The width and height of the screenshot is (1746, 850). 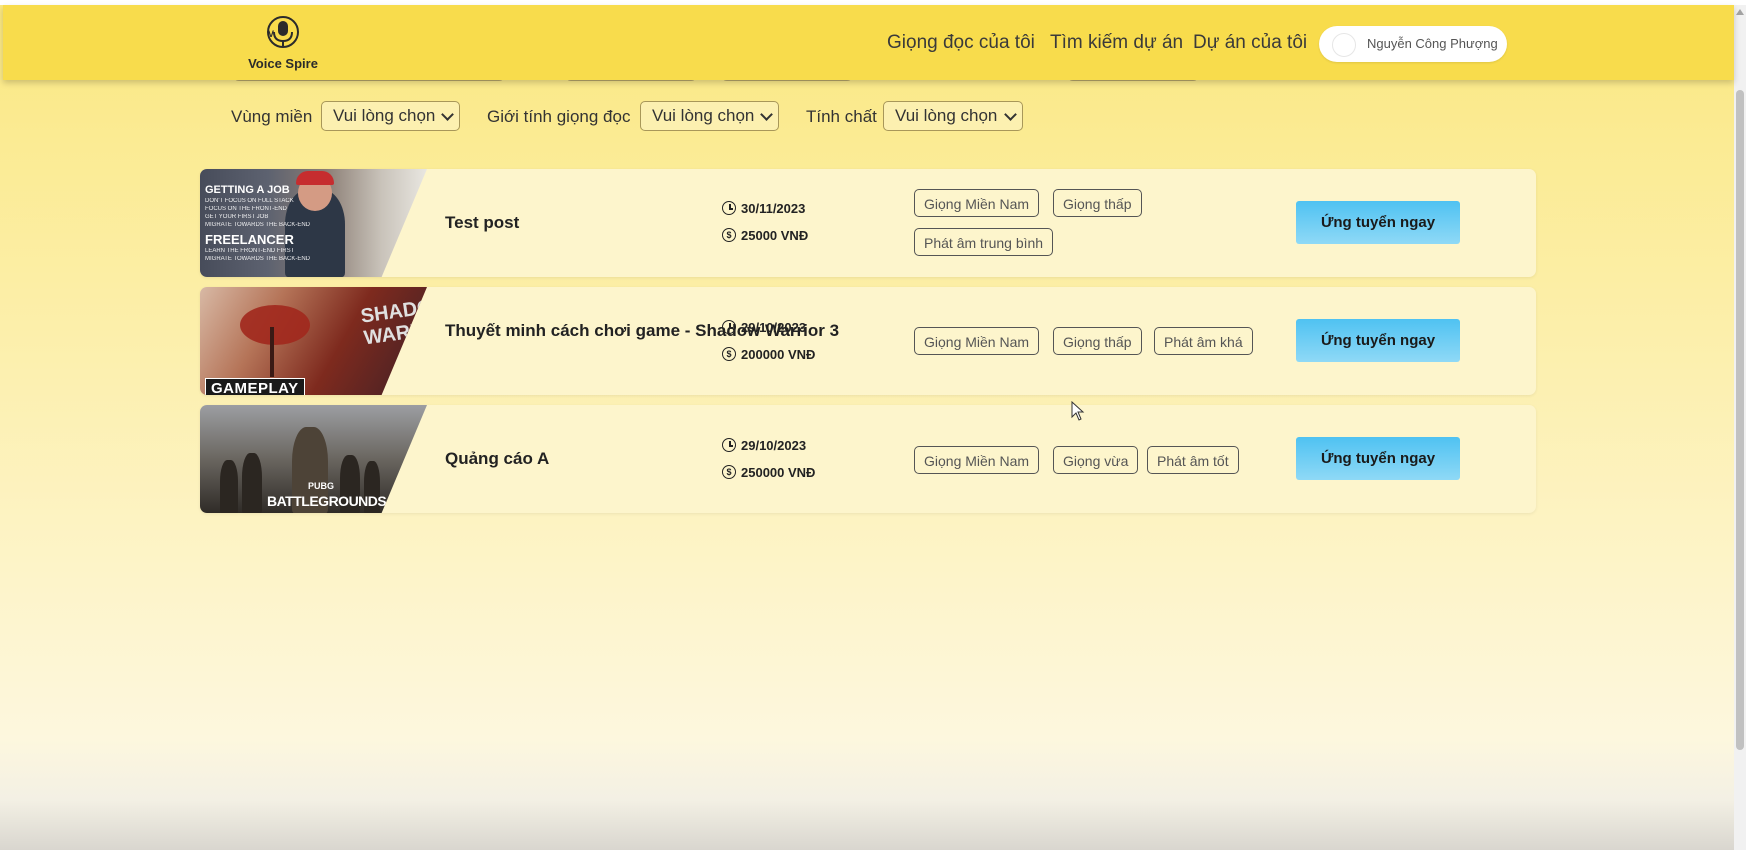 I want to click on thumbnail-text: FREELANCER, so click(x=249, y=239).